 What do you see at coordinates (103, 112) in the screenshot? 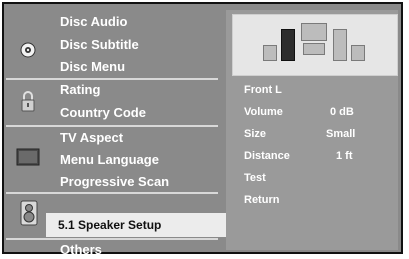
I see `menu-item-country-code: Country Code` at bounding box center [103, 112].